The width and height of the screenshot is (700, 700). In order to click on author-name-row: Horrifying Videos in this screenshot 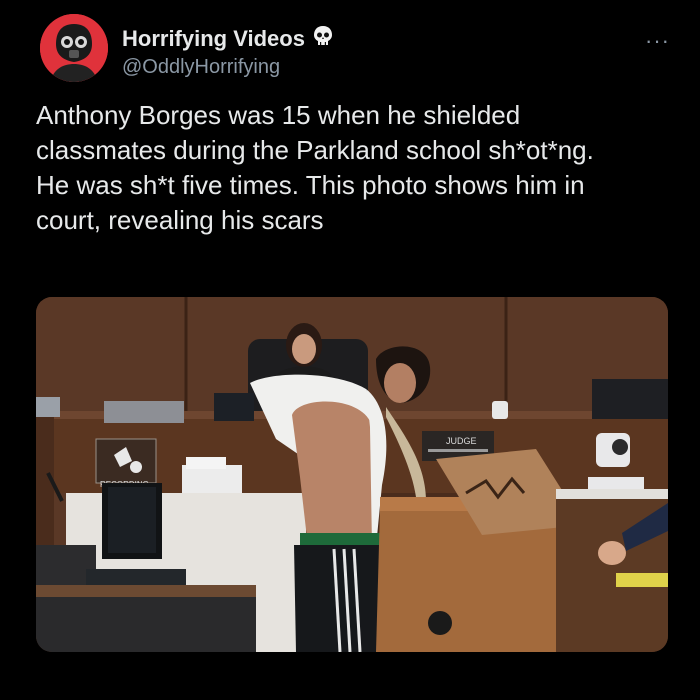, I will do `click(228, 39)`.